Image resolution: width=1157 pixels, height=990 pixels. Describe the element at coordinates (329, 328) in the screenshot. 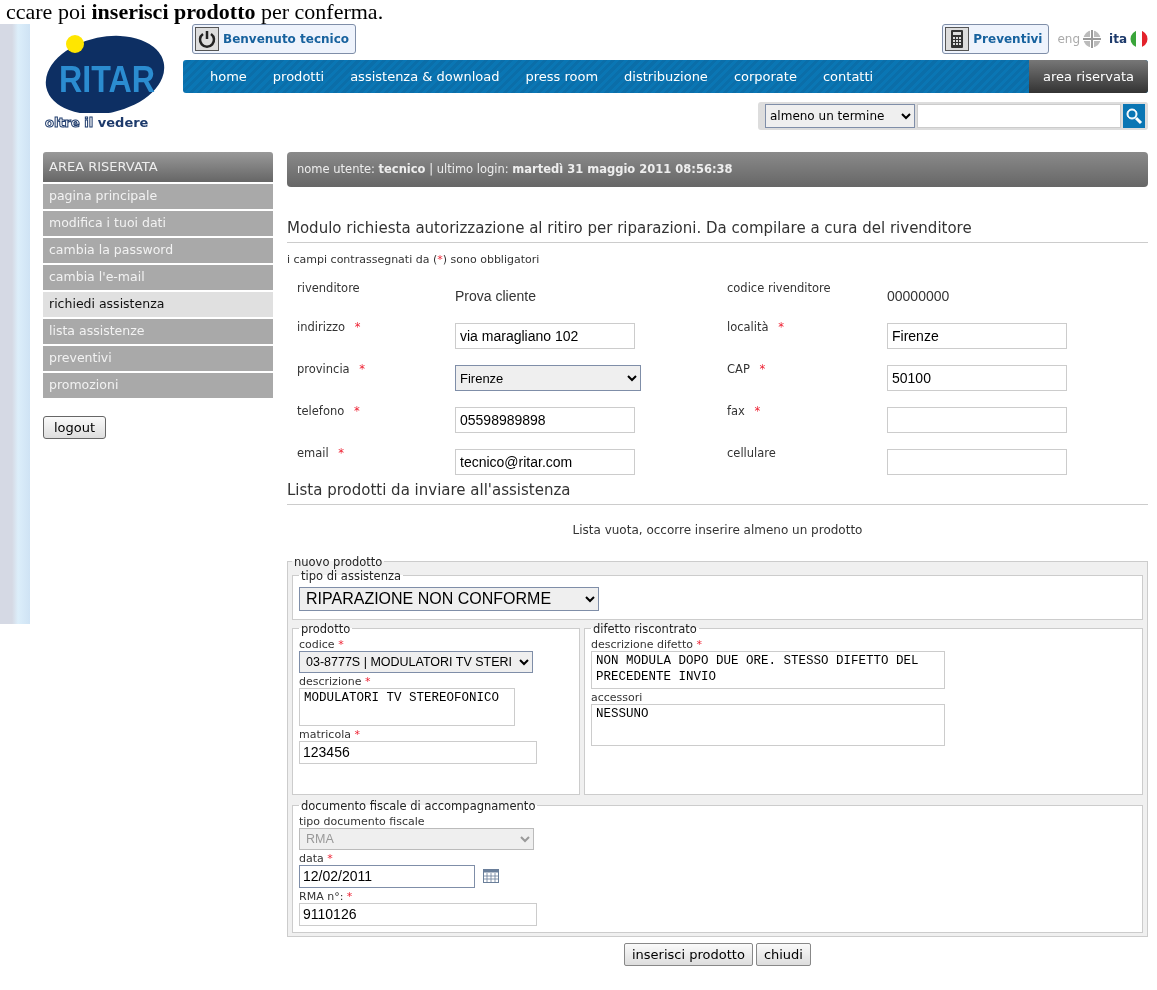

I see `field-label: indirizzo *` at that location.